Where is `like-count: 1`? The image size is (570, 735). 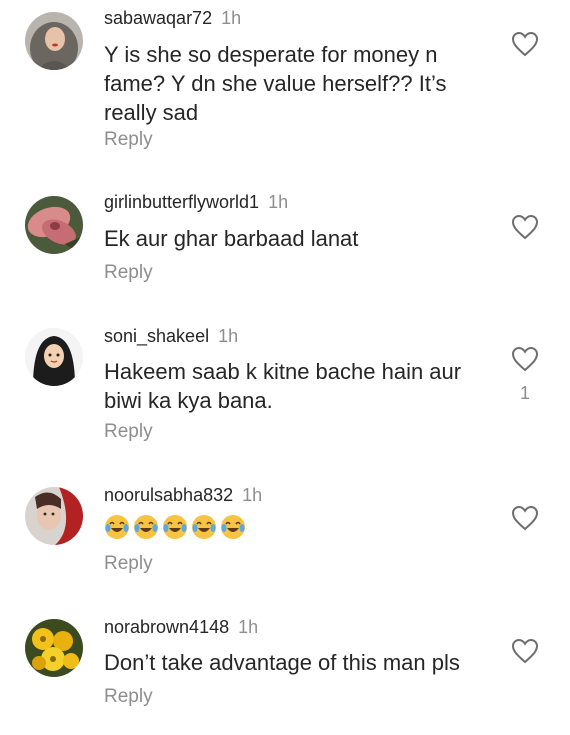
like-count: 1 is located at coordinates (525, 393).